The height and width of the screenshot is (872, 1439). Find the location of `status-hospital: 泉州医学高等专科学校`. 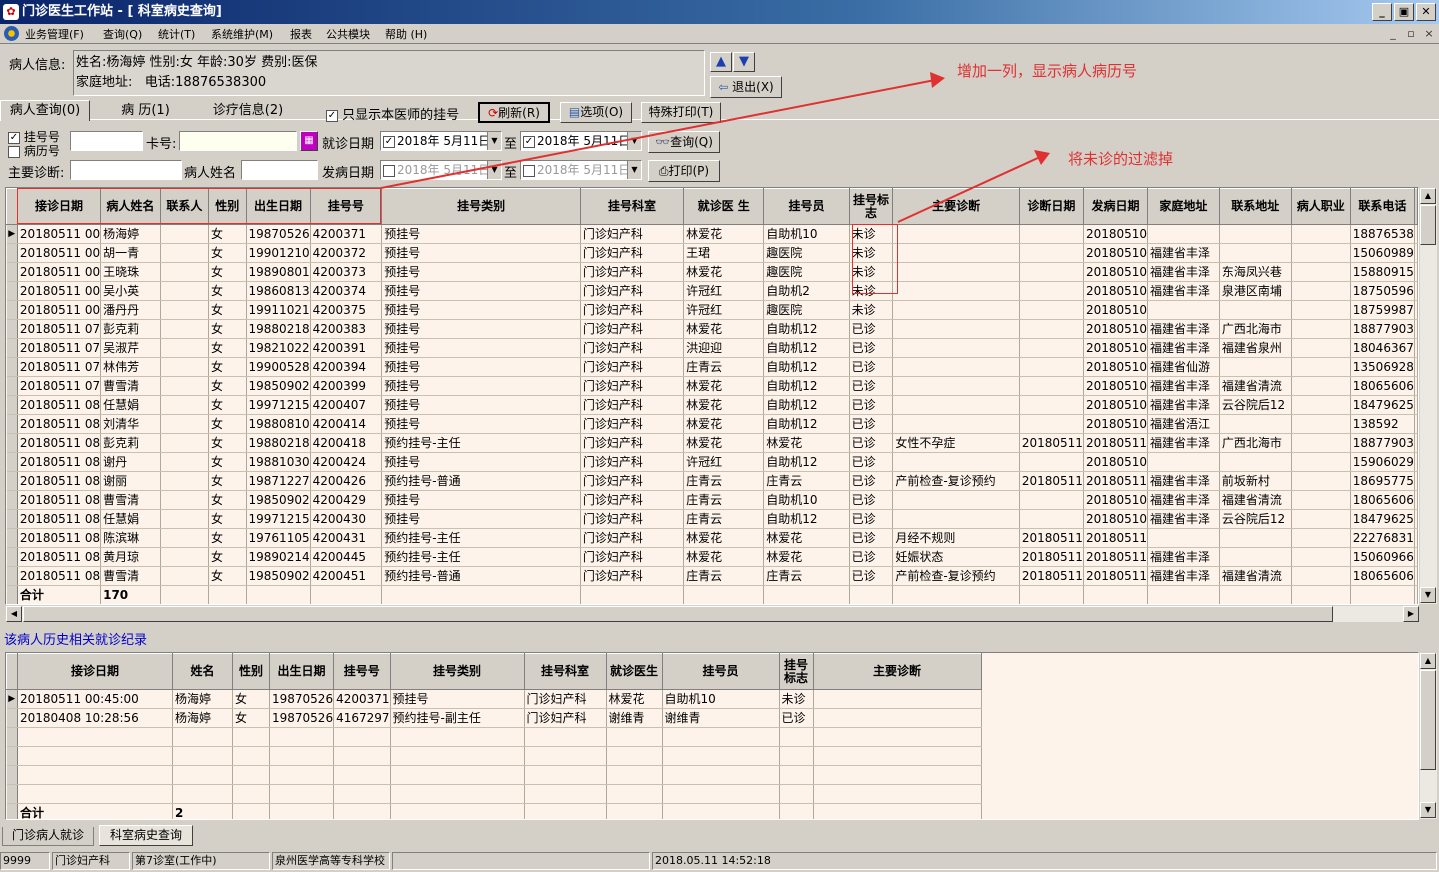

status-hospital: 泉州医学高等专科学校 is located at coordinates (331, 861).